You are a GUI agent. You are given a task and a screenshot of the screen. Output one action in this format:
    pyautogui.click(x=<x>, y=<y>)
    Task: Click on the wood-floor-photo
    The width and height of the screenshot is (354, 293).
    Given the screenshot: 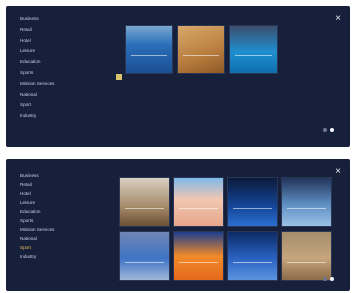 What is the action you would take?
    pyautogui.click(x=201, y=49)
    